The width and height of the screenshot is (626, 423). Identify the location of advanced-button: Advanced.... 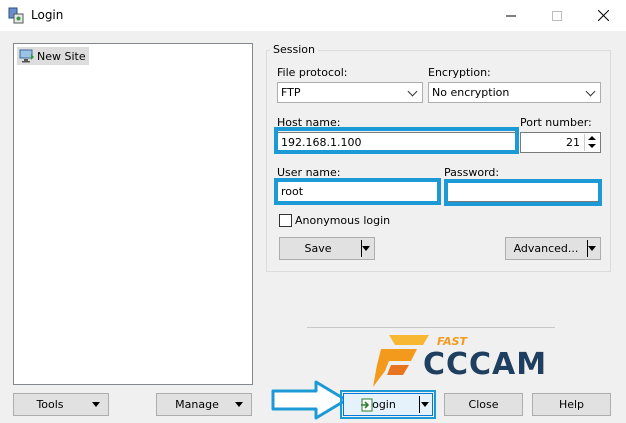
(553, 248).